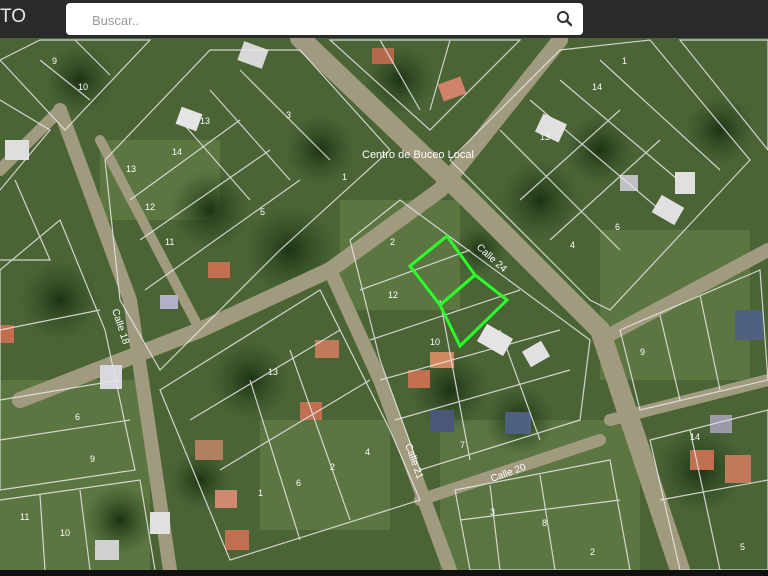 This screenshot has width=768, height=576. What do you see at coordinates (462, 445) in the screenshot?
I see `lot-number: 7` at bounding box center [462, 445].